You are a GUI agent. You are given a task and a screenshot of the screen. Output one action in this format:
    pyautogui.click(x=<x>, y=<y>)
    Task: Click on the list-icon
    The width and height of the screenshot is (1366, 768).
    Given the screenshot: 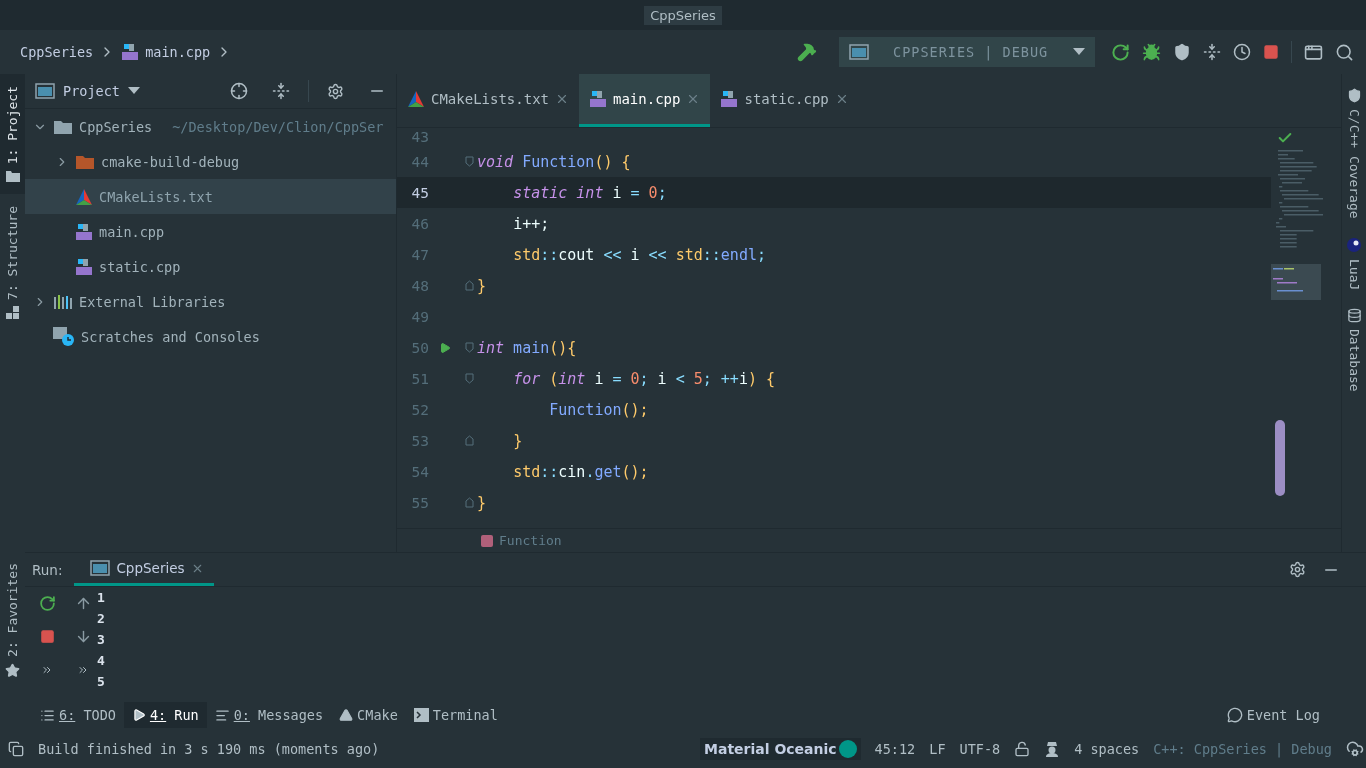 What is the action you would take?
    pyautogui.click(x=47, y=715)
    